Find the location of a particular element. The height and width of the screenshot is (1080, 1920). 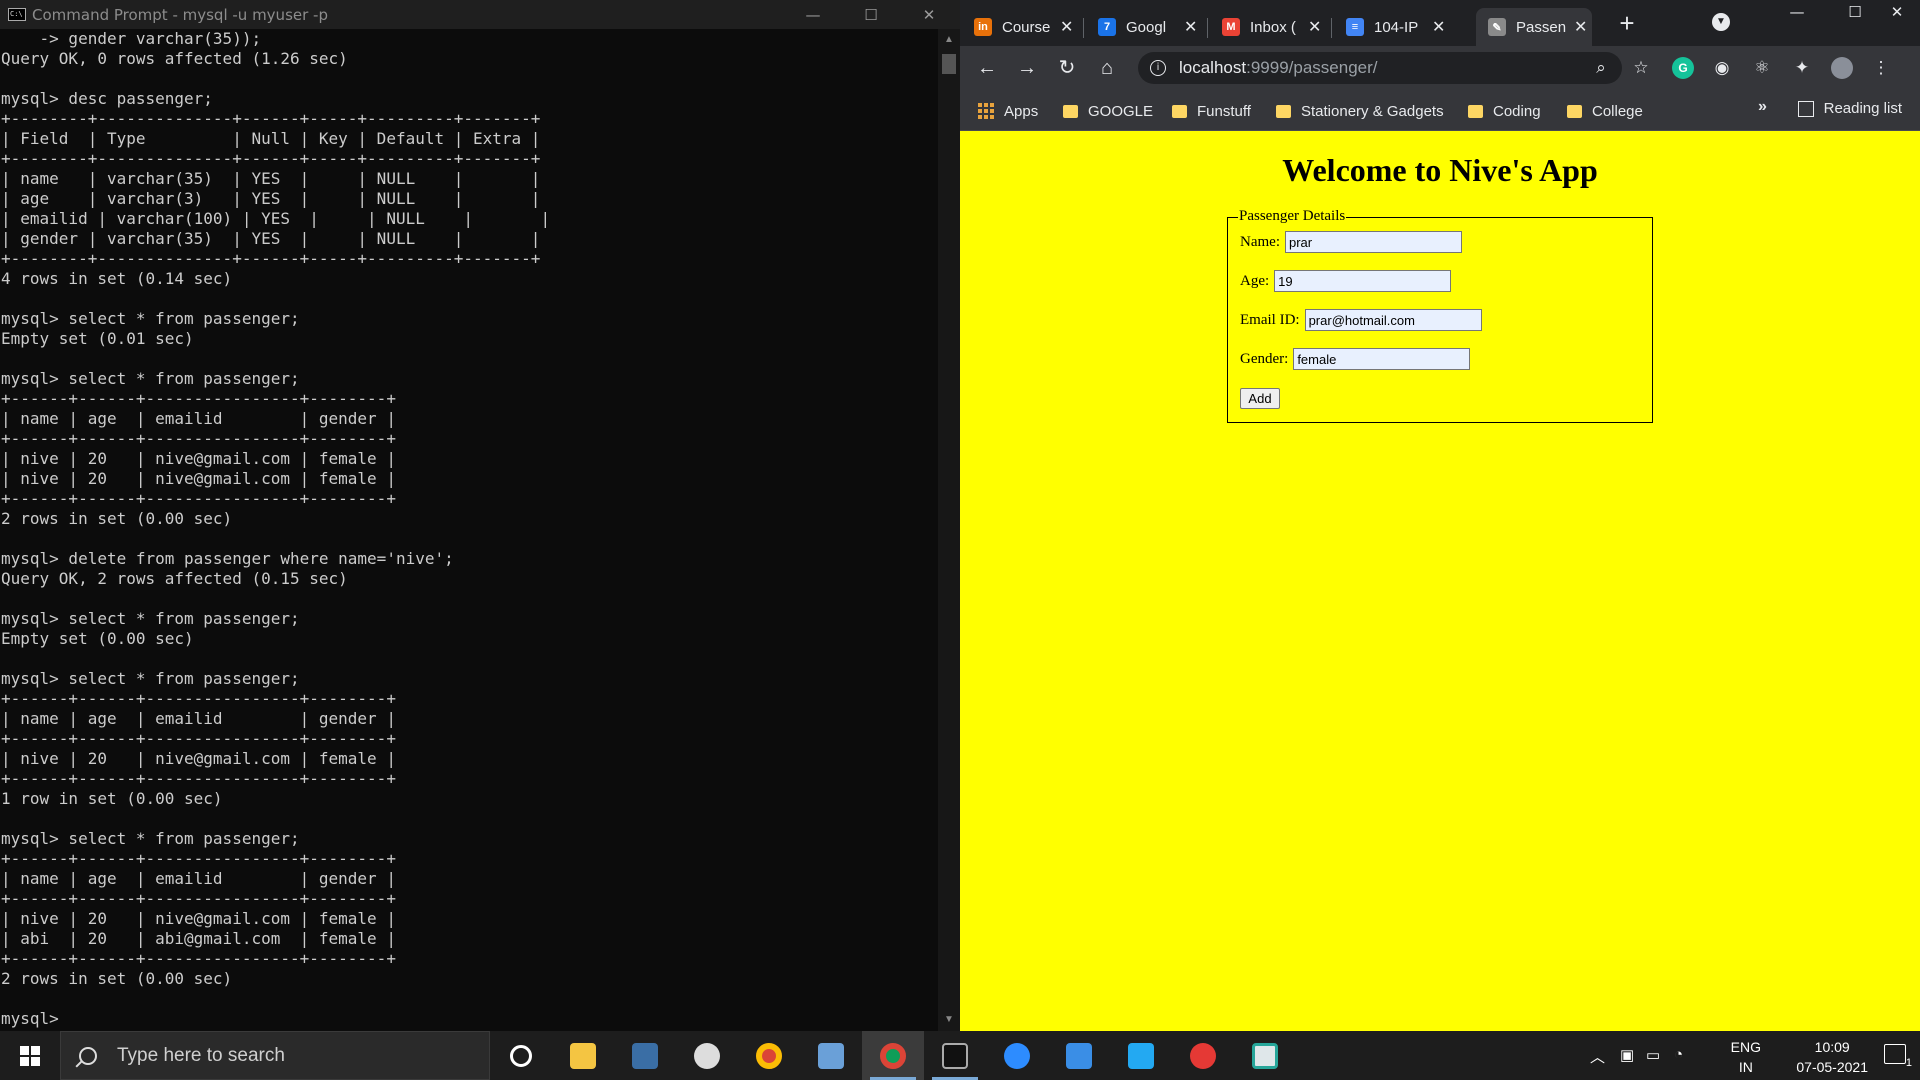

console-line: | nive | 20 | nive@gmail.com | female | is located at coordinates (198, 758).